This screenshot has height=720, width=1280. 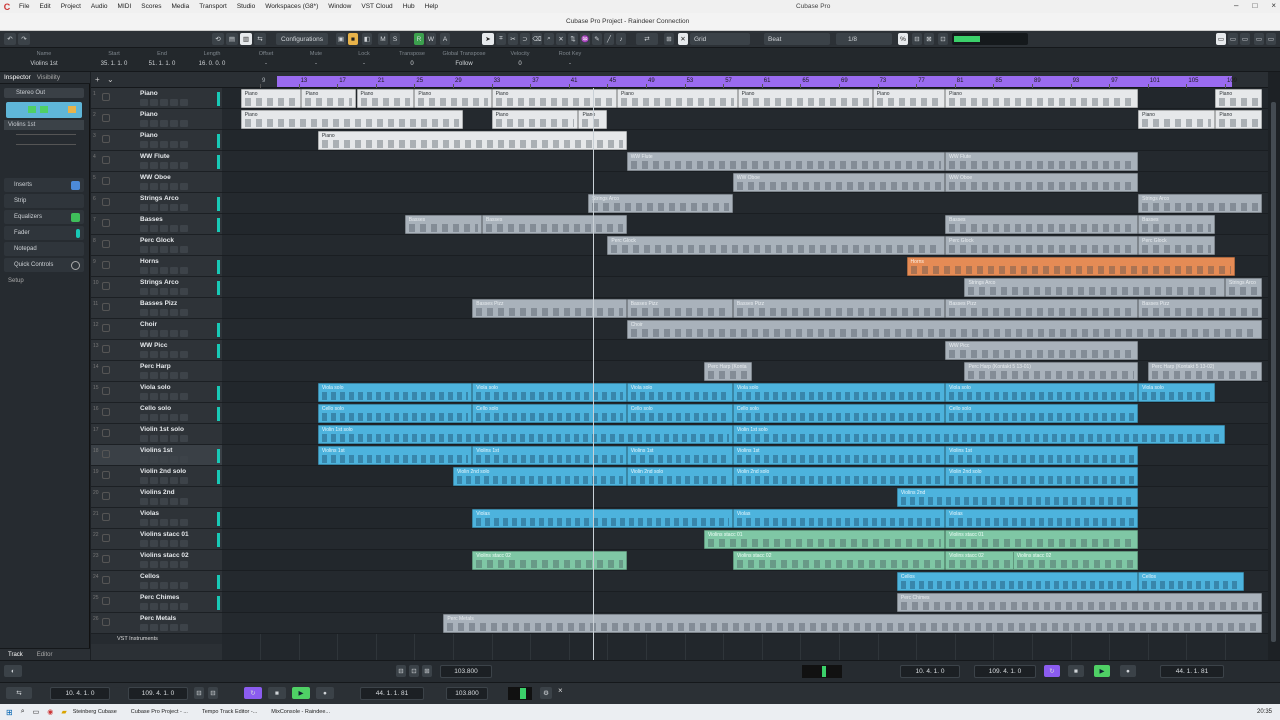 I want to click on track-header: 20 Violins 2nd, so click(x=156, y=497).